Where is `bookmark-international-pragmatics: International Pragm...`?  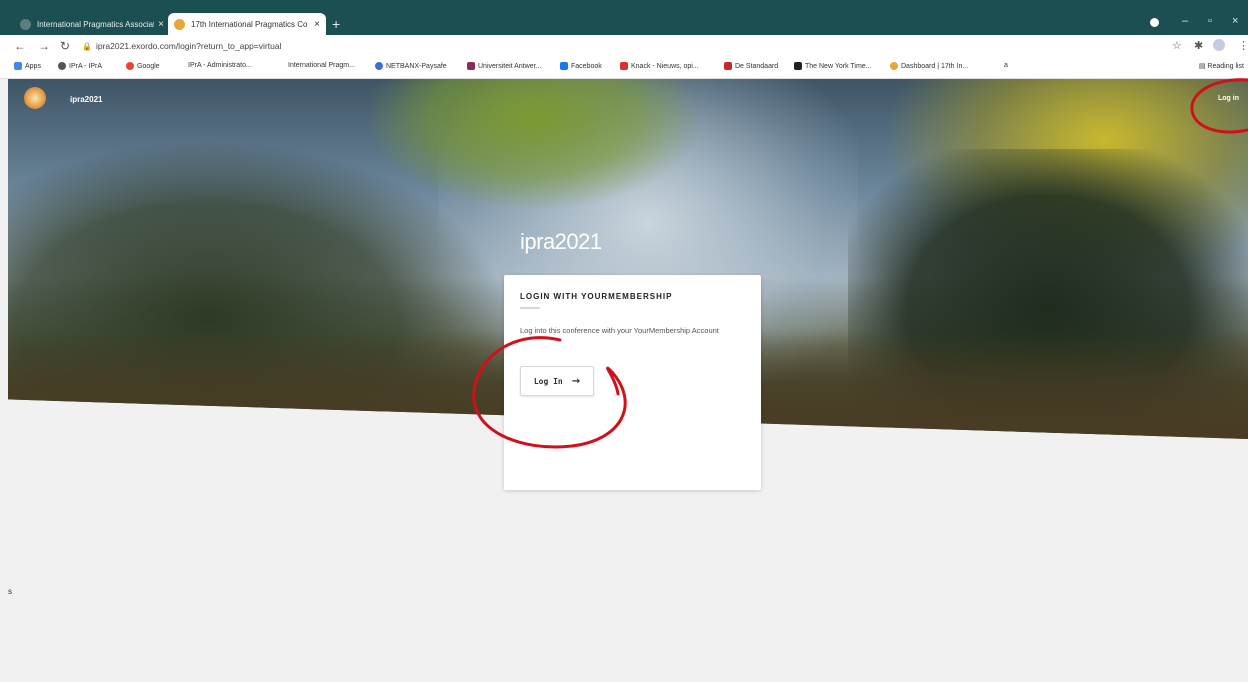
bookmark-international-pragmatics: International Pragm... is located at coordinates (321, 65).